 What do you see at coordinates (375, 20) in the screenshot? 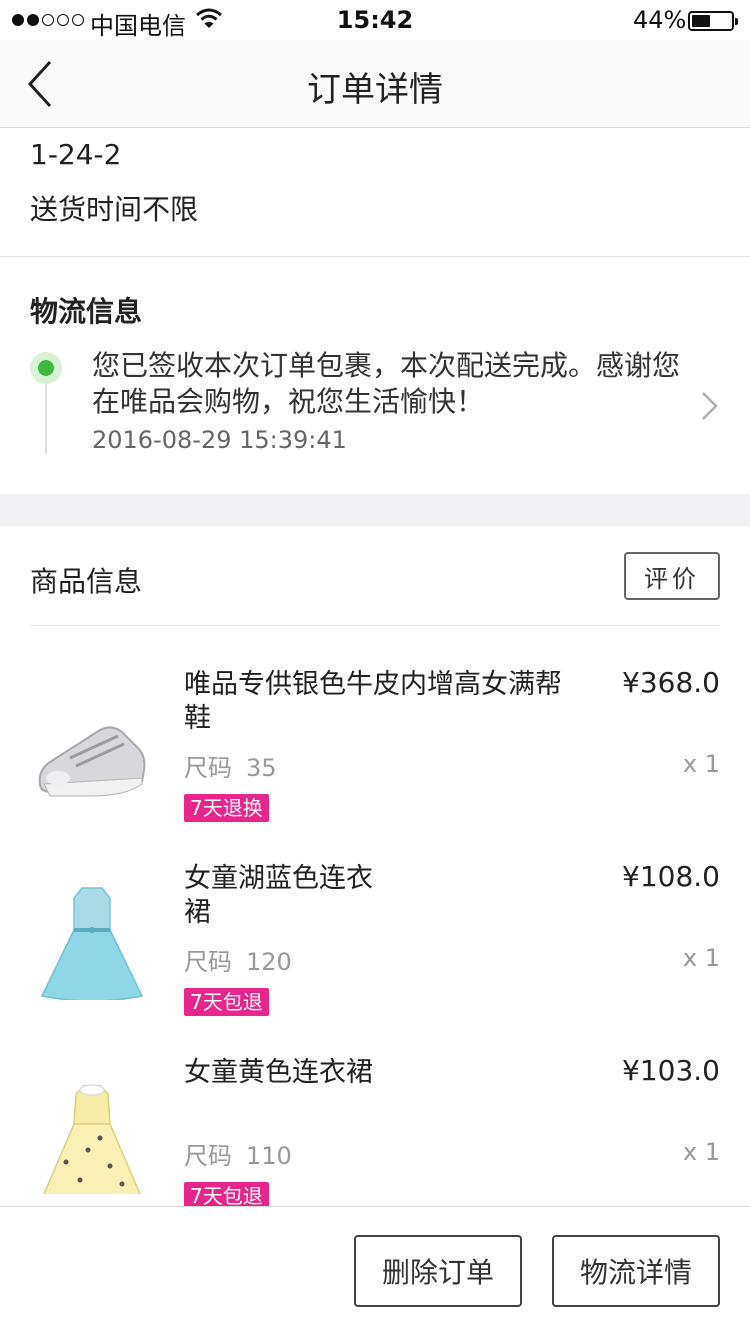
I see `status-bar: 中国电信 15:42 44%` at bounding box center [375, 20].